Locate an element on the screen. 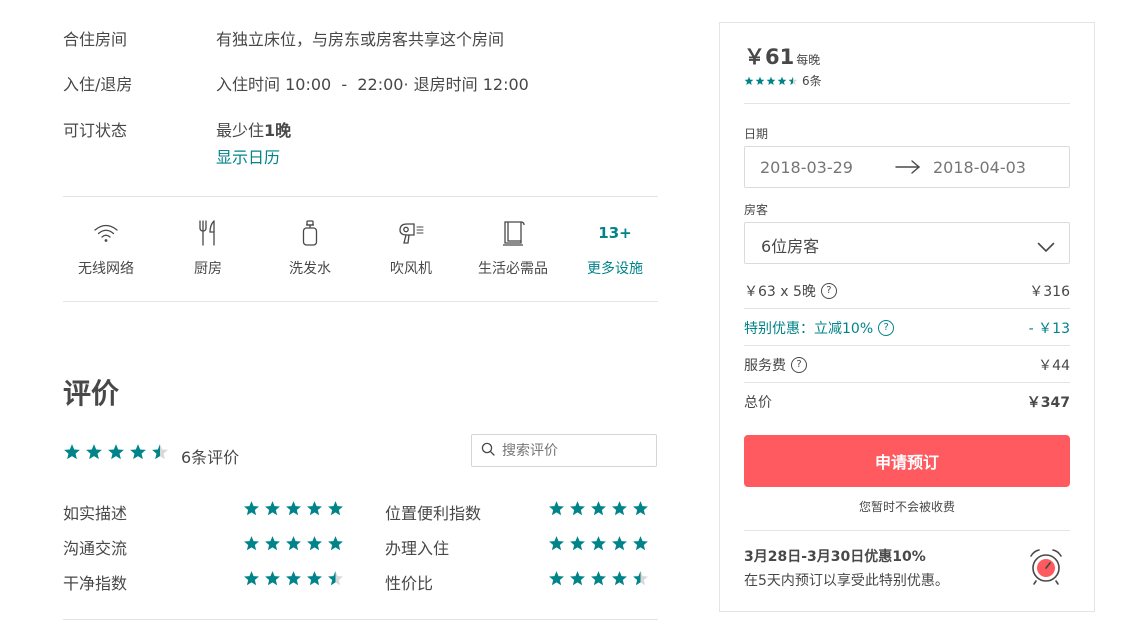 The width and height of the screenshot is (1128, 634). room-type-value: 有独立床位，与房东或房客共享这个房间 is located at coordinates (360, 39).